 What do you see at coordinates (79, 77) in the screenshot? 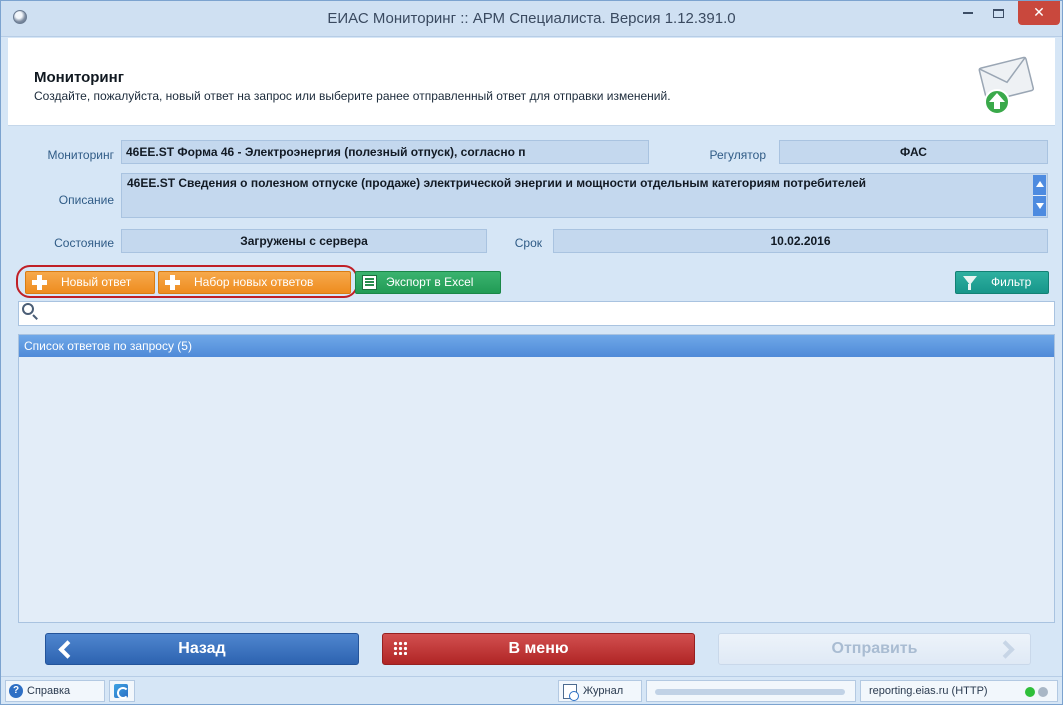
I see `page-title: Мониторинг` at bounding box center [79, 77].